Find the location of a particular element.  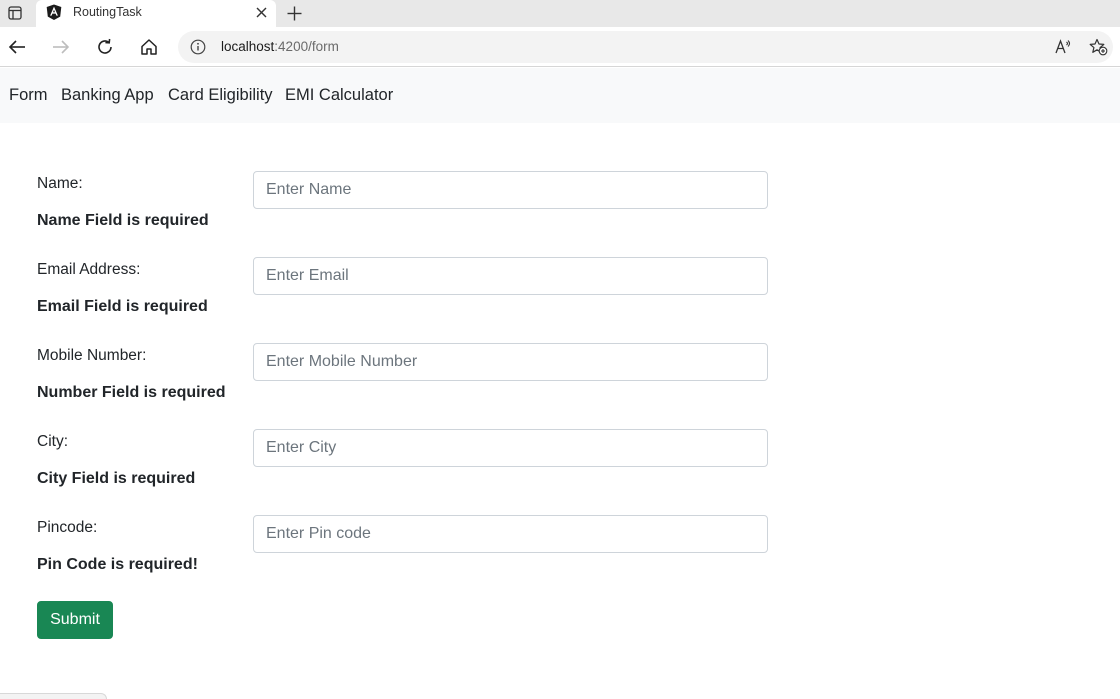

email-label: Email Address: is located at coordinates (89, 269).